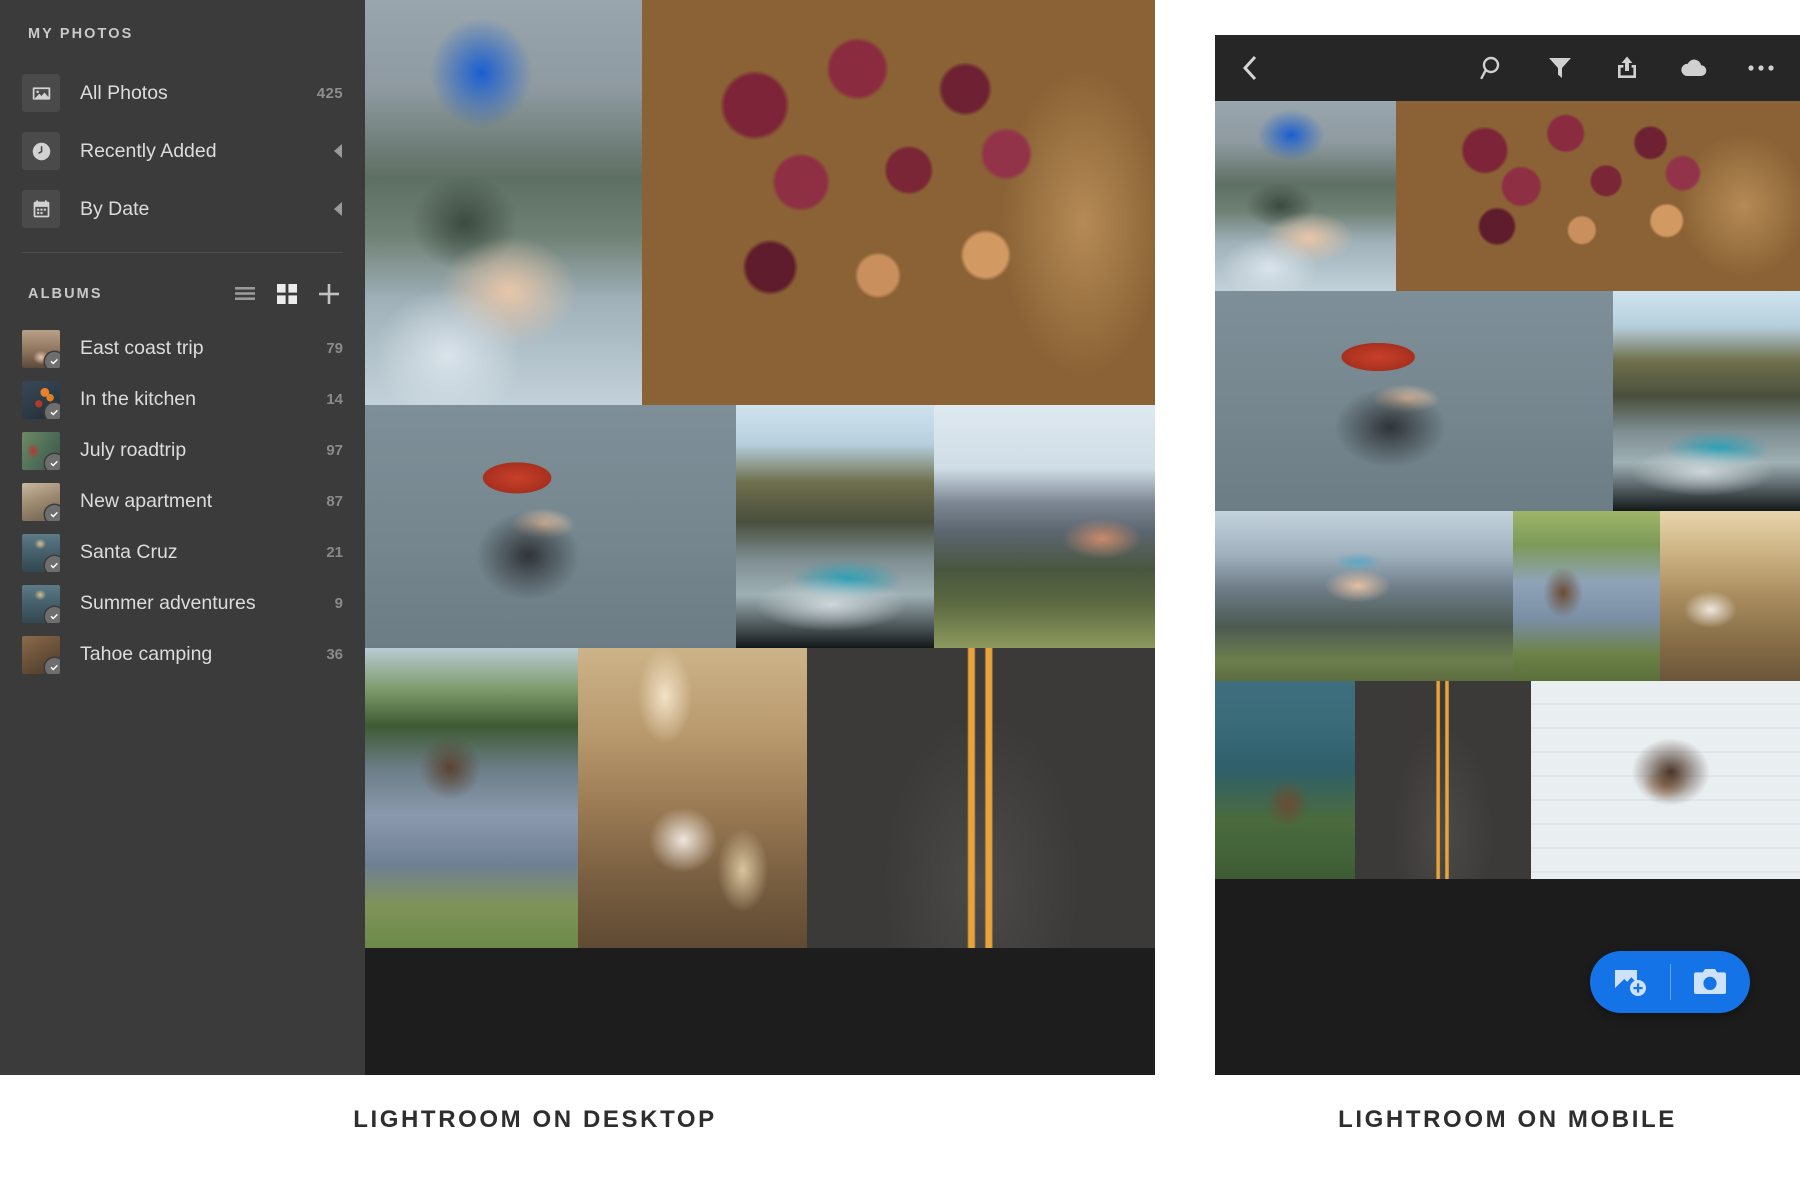  I want to click on album-count: 97, so click(334, 450).